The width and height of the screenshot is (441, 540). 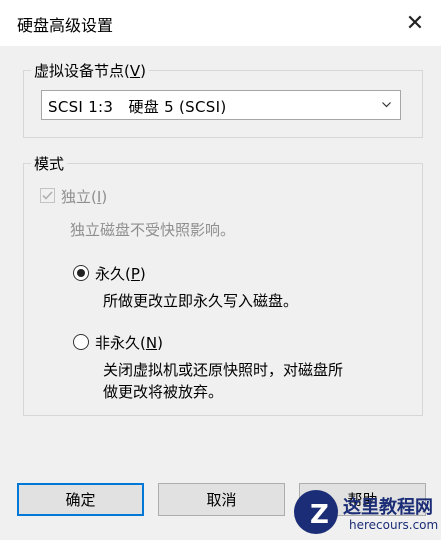 I want to click on nonpersistent-label: 非永久(N), so click(x=129, y=342).